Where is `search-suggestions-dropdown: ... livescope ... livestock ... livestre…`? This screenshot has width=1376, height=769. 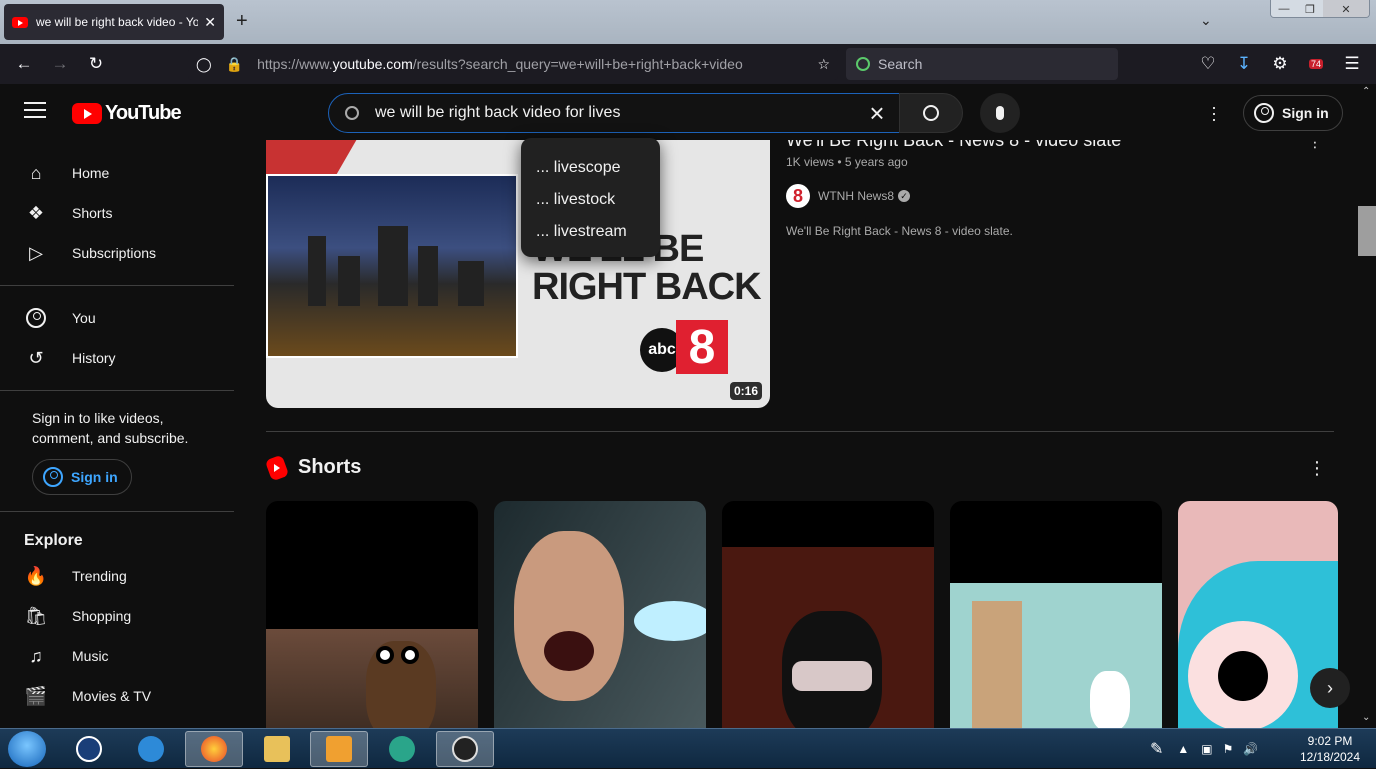 search-suggestions-dropdown: ... livescope ... livestock ... livestre… is located at coordinates (590, 197).